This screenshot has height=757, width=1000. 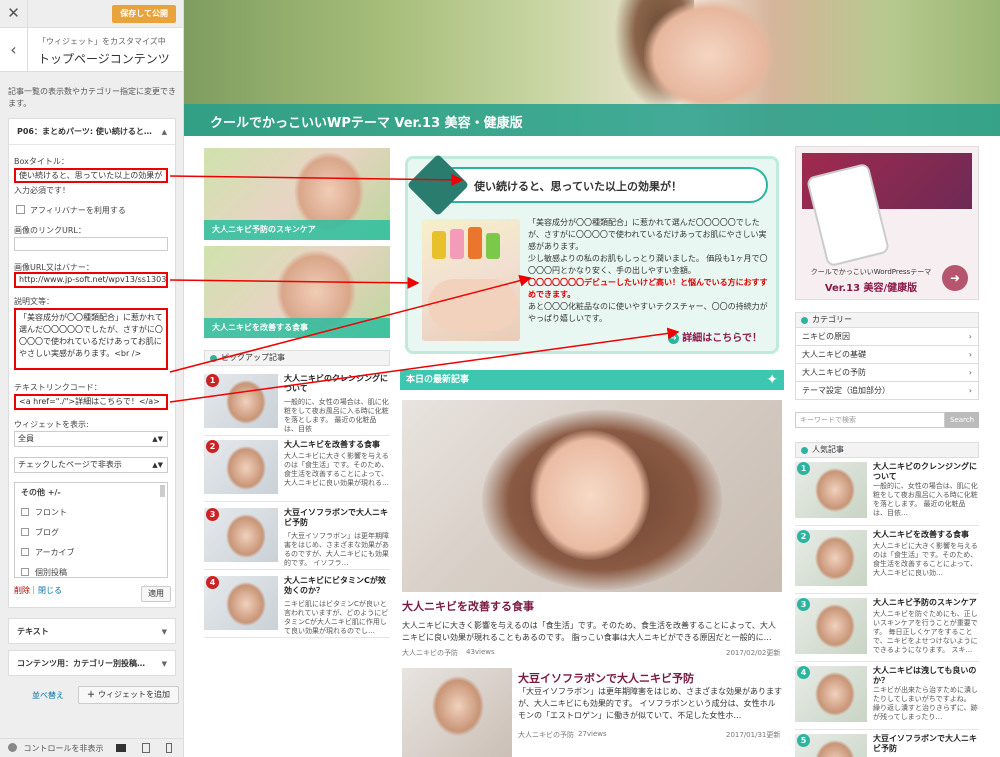 I want to click on panel-title: トップページコンテンツ, so click(x=104, y=59).